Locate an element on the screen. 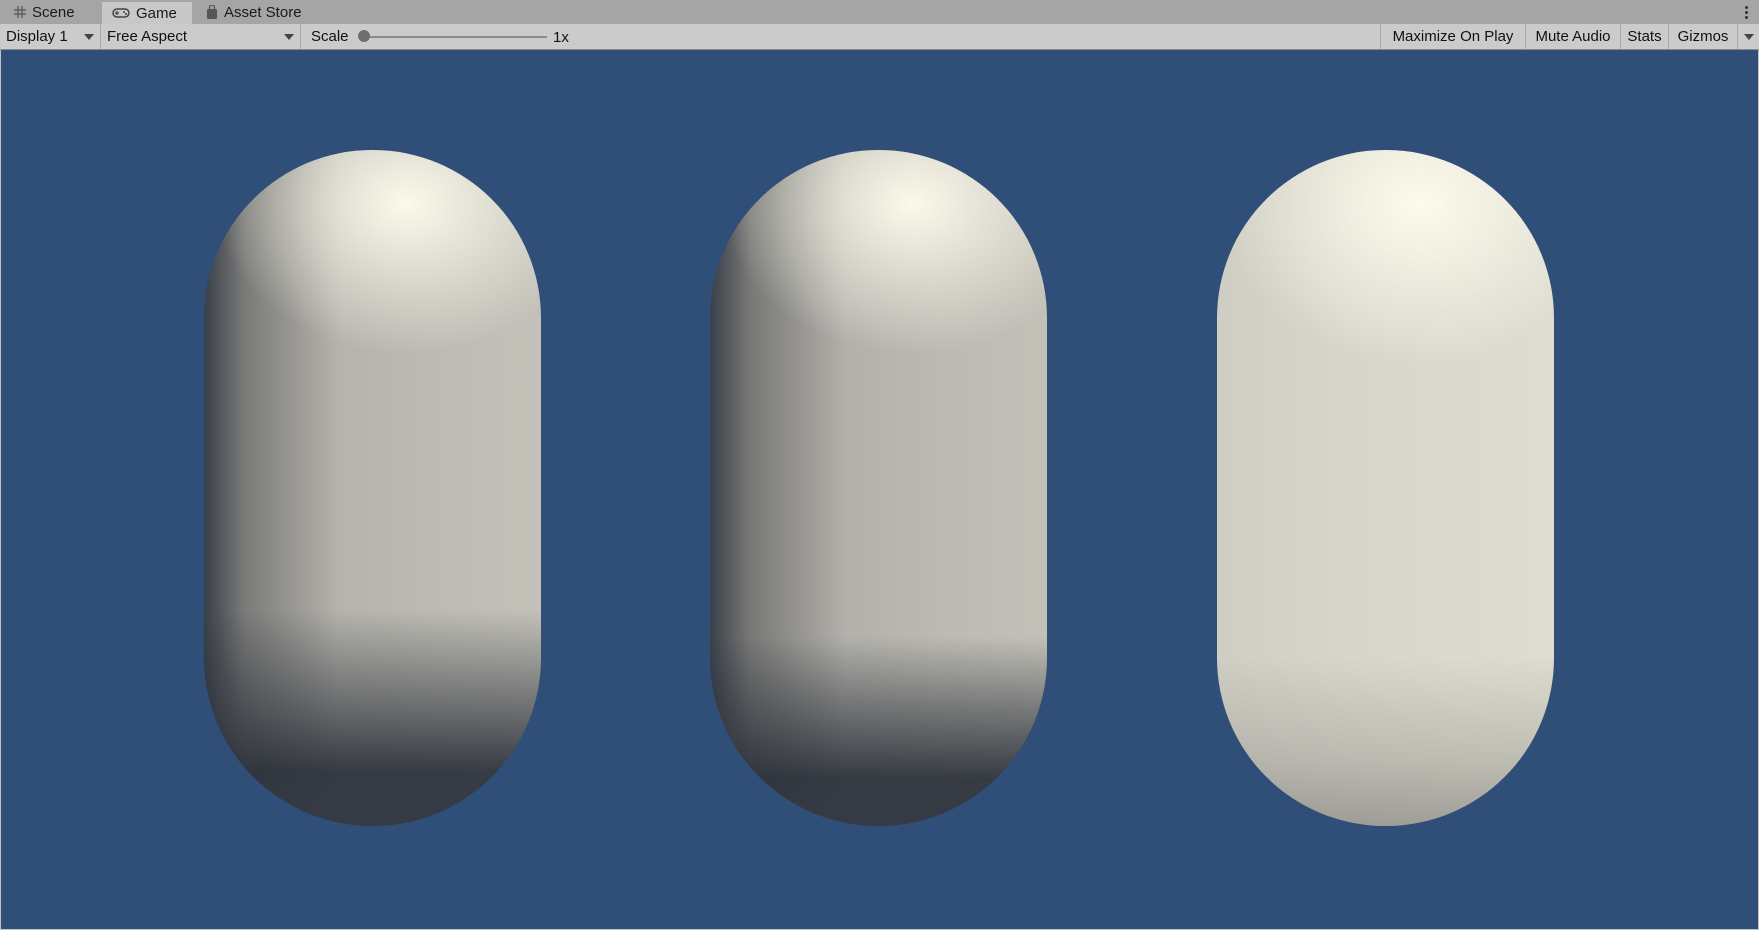 This screenshot has width=1759, height=930. stats-toggle: Stats is located at coordinates (1645, 36).